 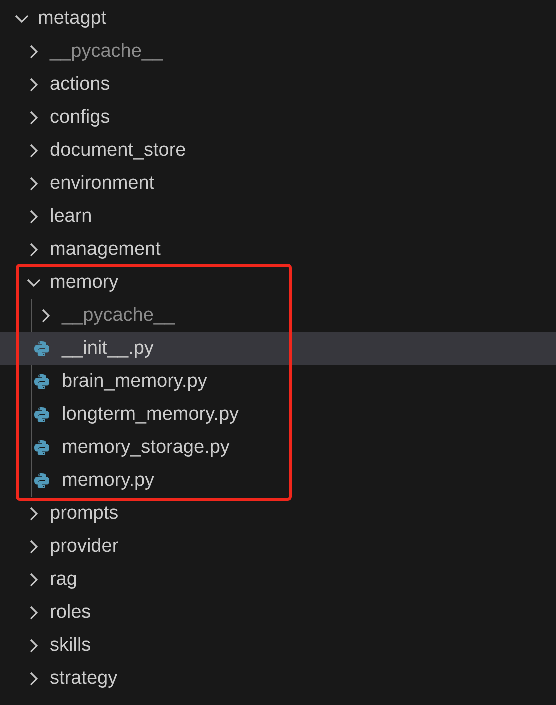 What do you see at coordinates (278, 84) in the screenshot?
I see `folder-item: actions` at bounding box center [278, 84].